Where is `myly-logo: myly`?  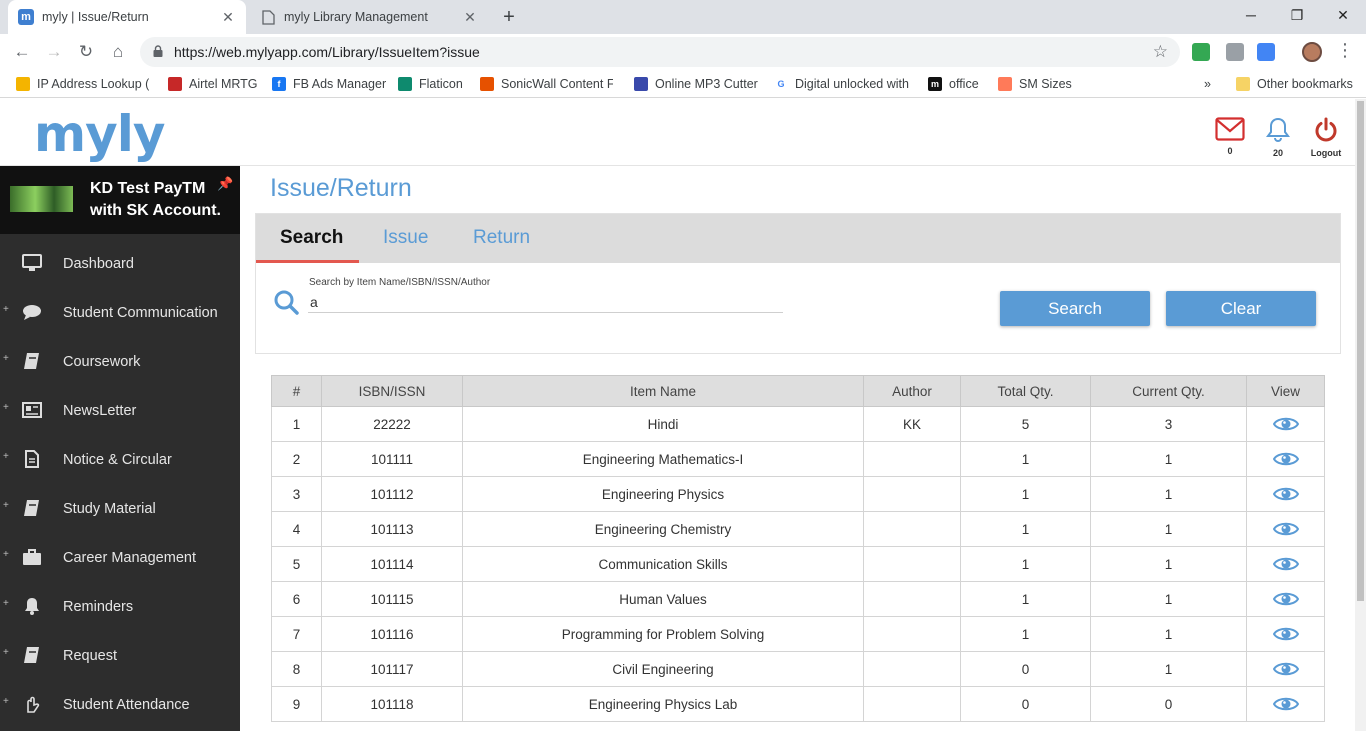
myly-logo: myly is located at coordinates (99, 134).